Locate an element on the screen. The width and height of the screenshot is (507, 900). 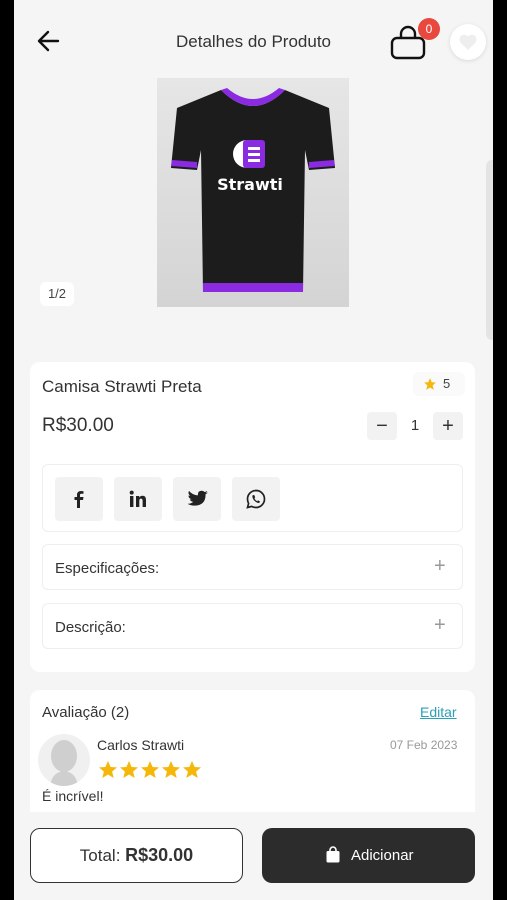
top-bar: Detalhes do Produto 0 is located at coordinates (253, 41).